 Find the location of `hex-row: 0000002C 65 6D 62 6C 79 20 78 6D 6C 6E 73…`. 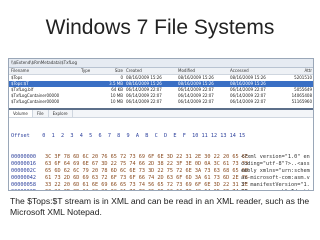

hex-row: 0000002C 65 6D 62 6C 79 20 78 6D 6C 6E 73… is located at coordinates (162, 171).